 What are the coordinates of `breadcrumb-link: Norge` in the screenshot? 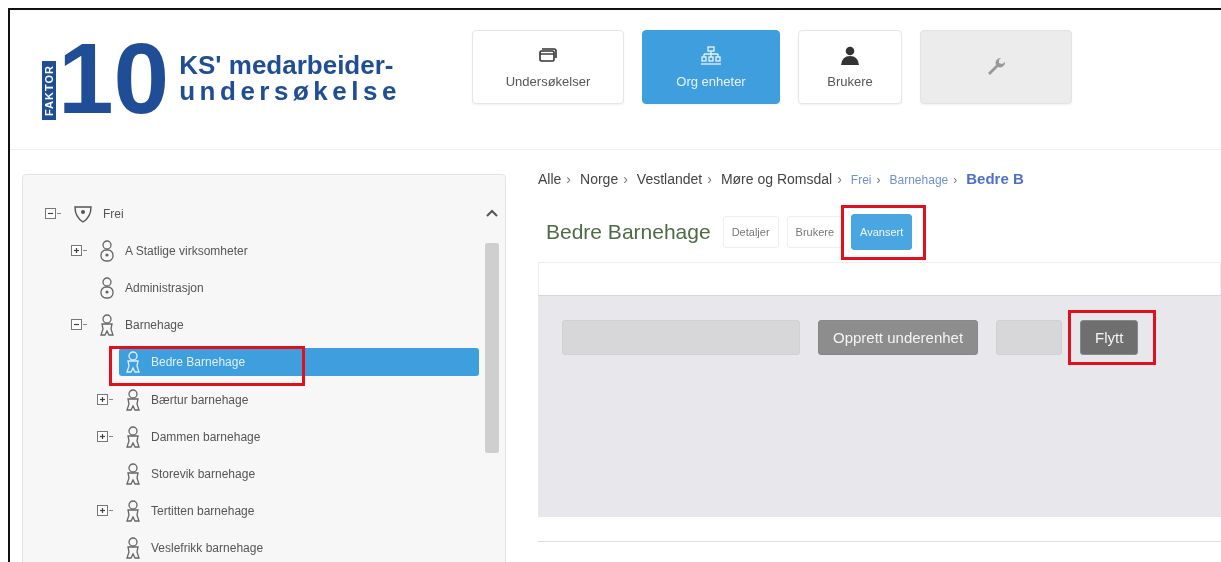 It's located at (599, 179).